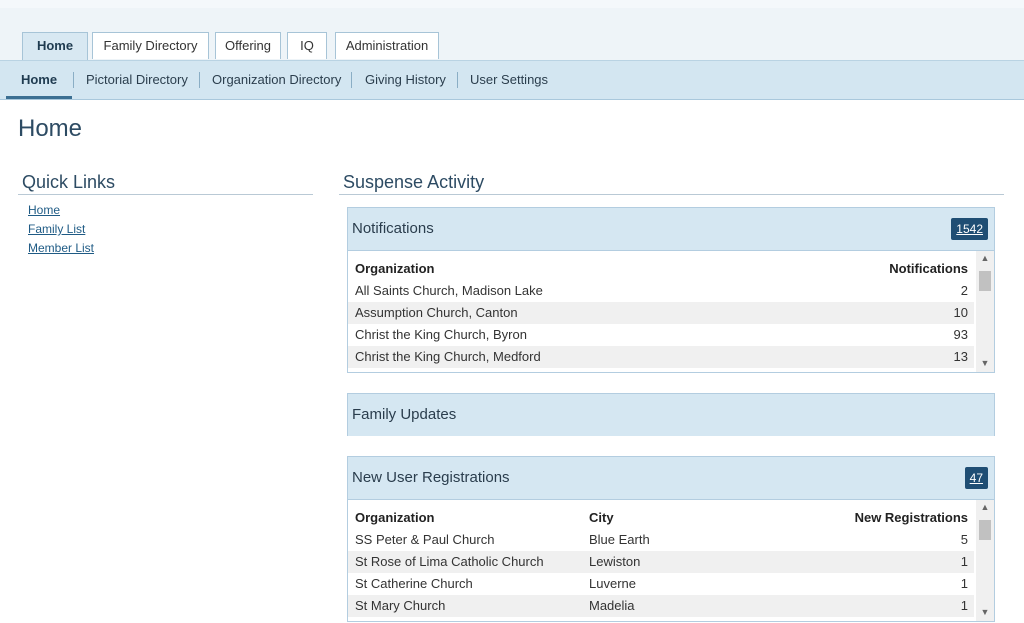 The height and width of the screenshot is (623, 1024). What do you see at coordinates (55, 46) in the screenshot?
I see `tab-home: Home` at bounding box center [55, 46].